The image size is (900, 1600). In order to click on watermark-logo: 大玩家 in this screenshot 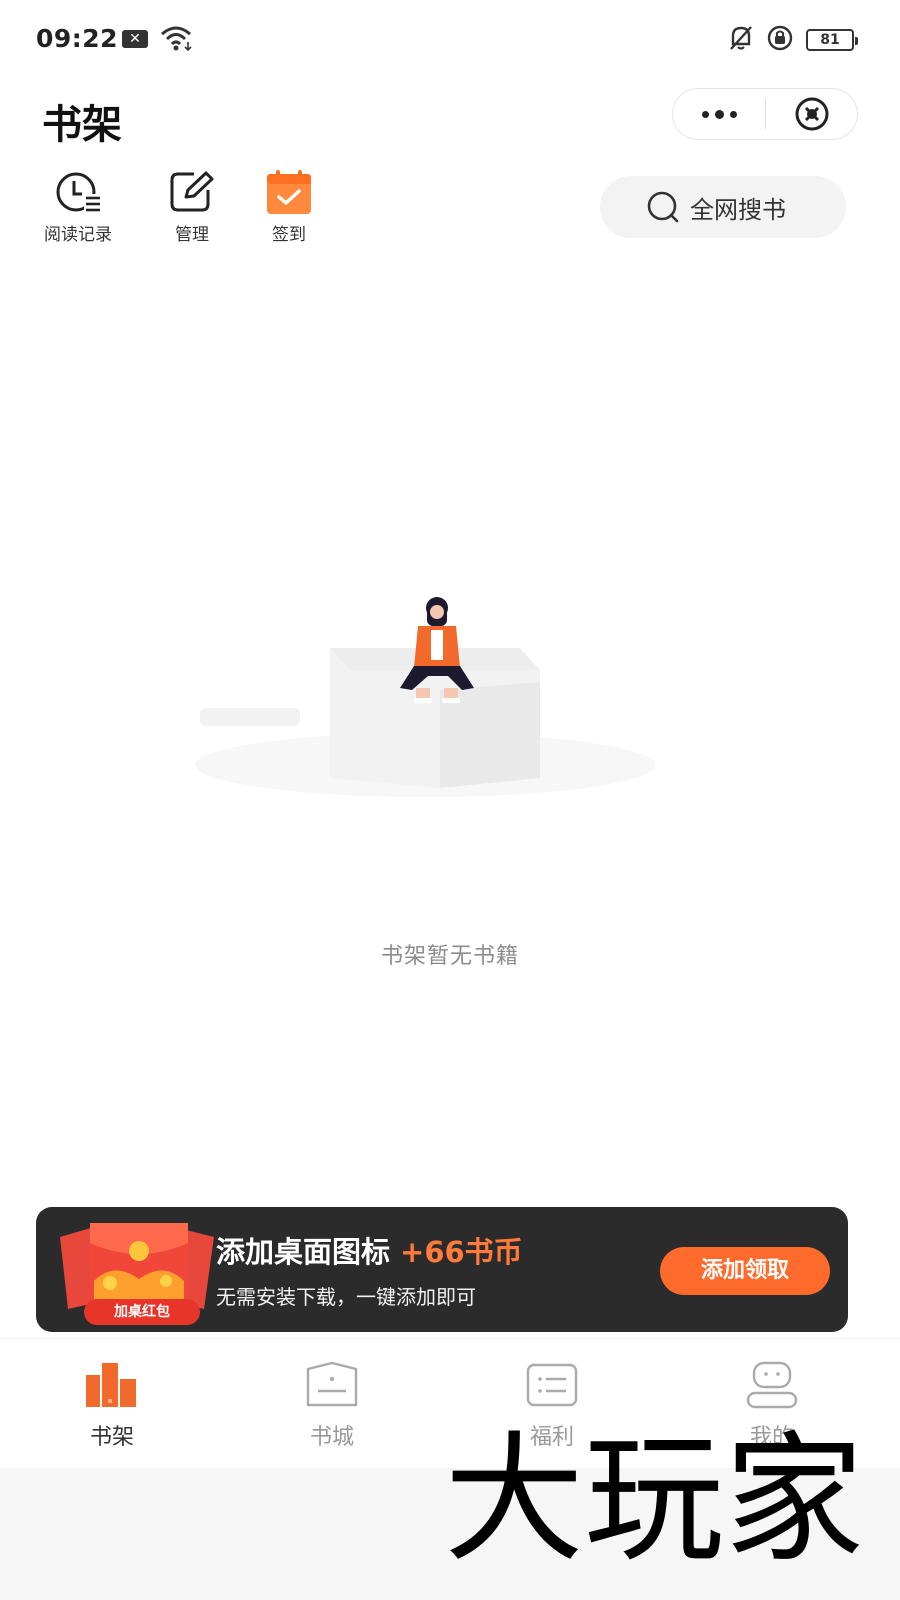, I will do `click(665, 1490)`.